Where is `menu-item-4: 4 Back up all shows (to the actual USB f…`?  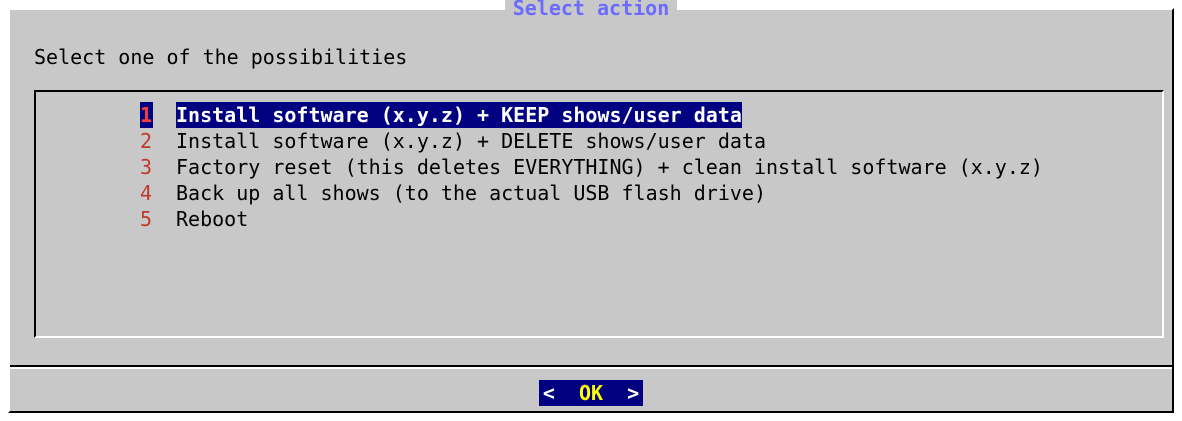
menu-item-4: 4 Back up all shows (to the actual USB f… is located at coordinates (591, 193).